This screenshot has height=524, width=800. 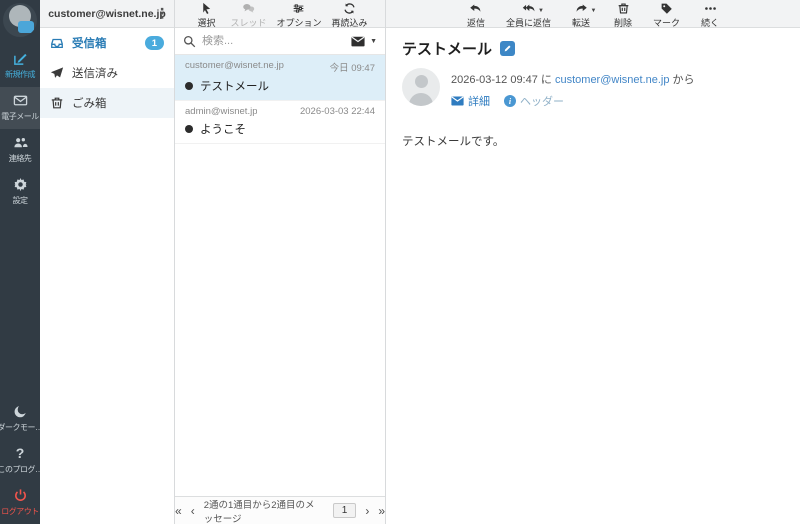 What do you see at coordinates (447, 49) in the screenshot?
I see `message-title: テストメール` at bounding box center [447, 49].